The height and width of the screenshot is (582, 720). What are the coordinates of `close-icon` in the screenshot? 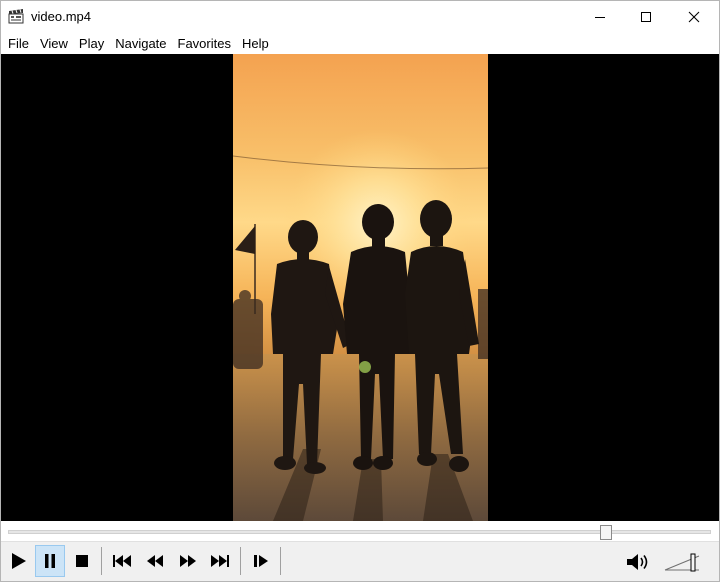 It's located at (694, 16).